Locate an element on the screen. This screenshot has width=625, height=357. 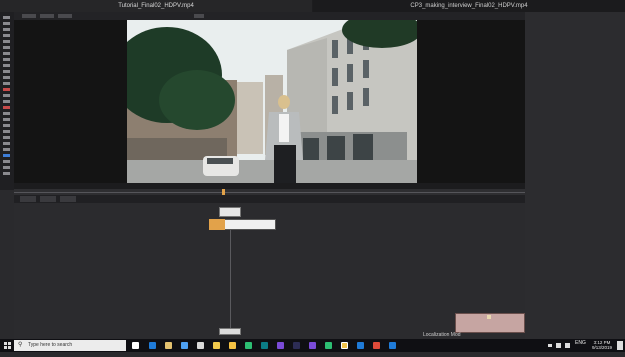
mail-icon is located at coordinates (200, 345).